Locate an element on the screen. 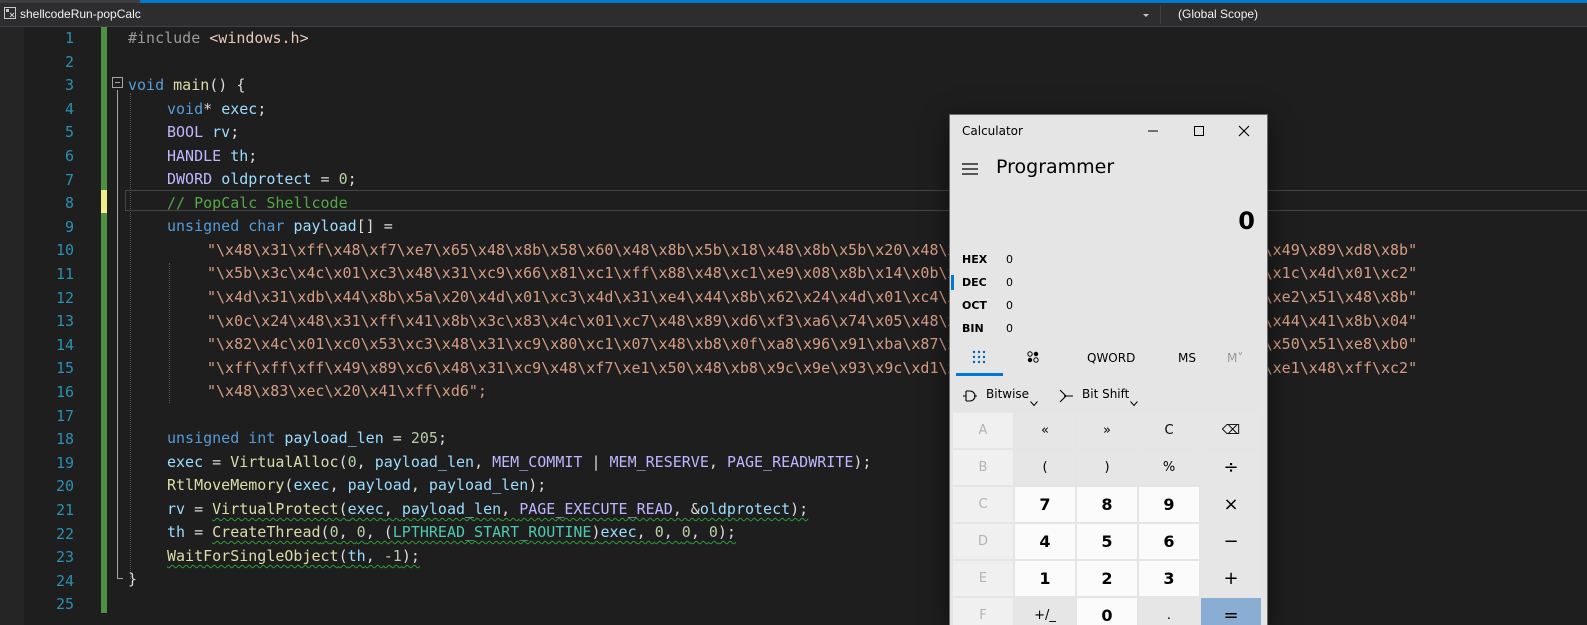 This screenshot has width=1587, height=625. key-equals: = is located at coordinates (1231, 611).